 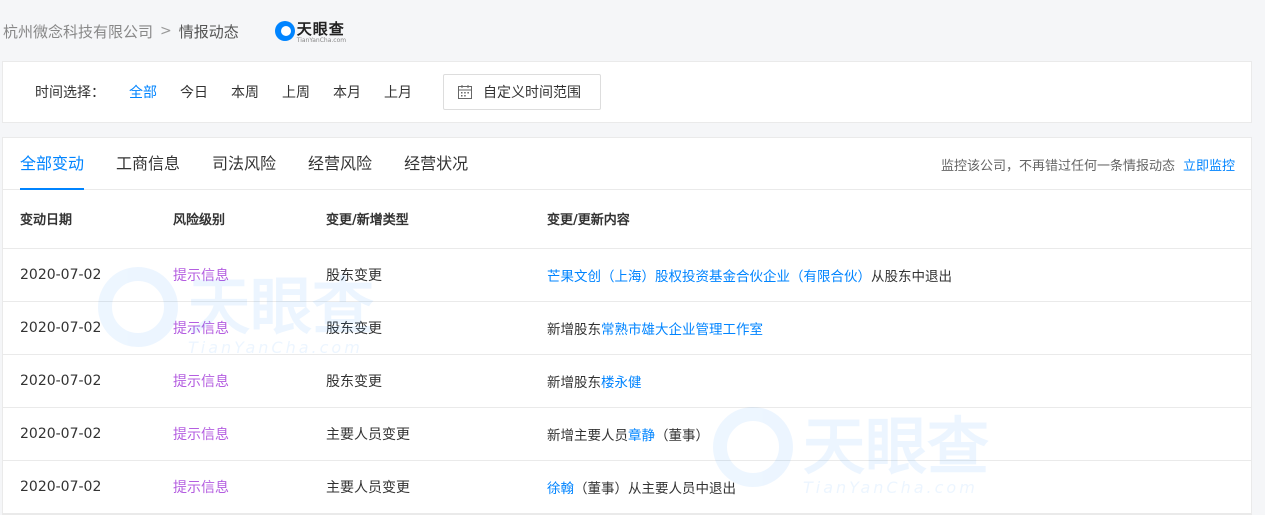 I want to click on filter-option-this-week: 本周, so click(x=245, y=92).